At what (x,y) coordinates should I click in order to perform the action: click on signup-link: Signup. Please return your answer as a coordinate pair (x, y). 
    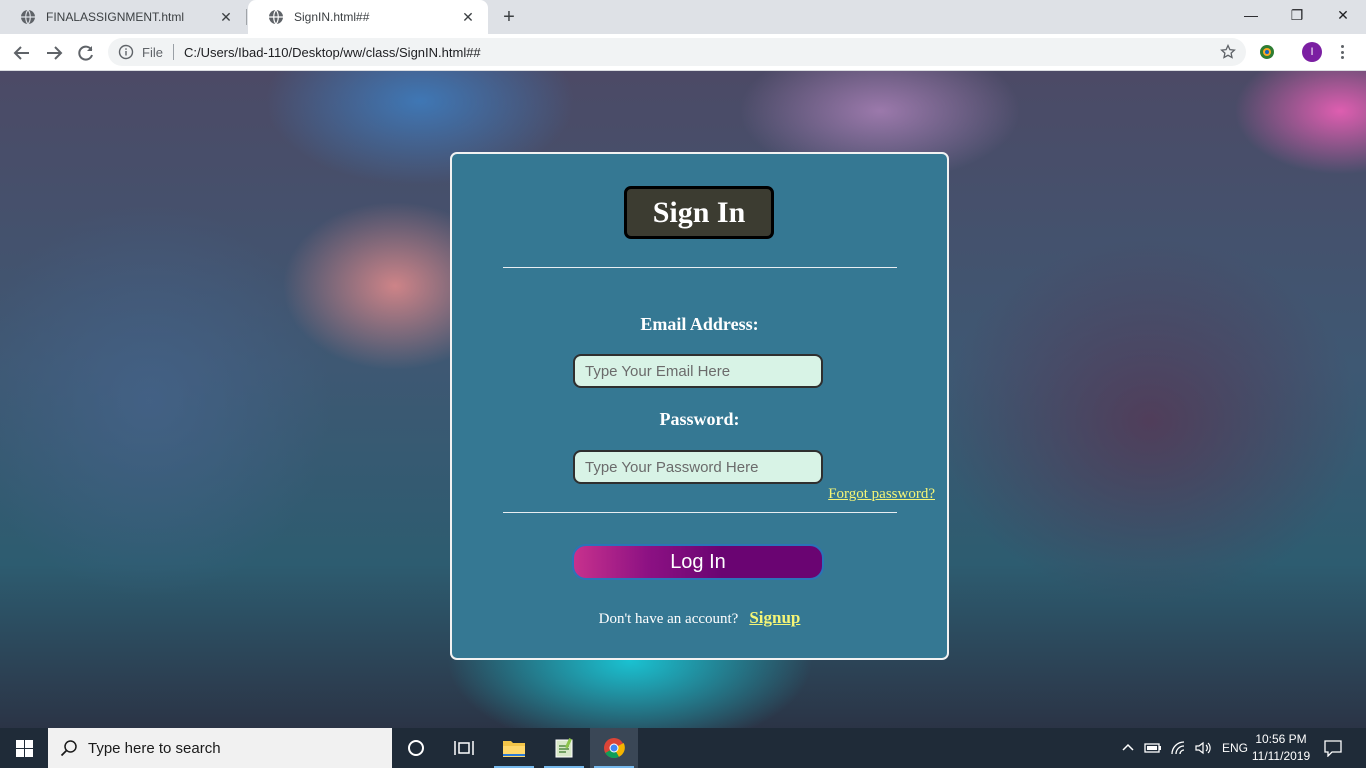
    Looking at the image, I should click on (774, 618).